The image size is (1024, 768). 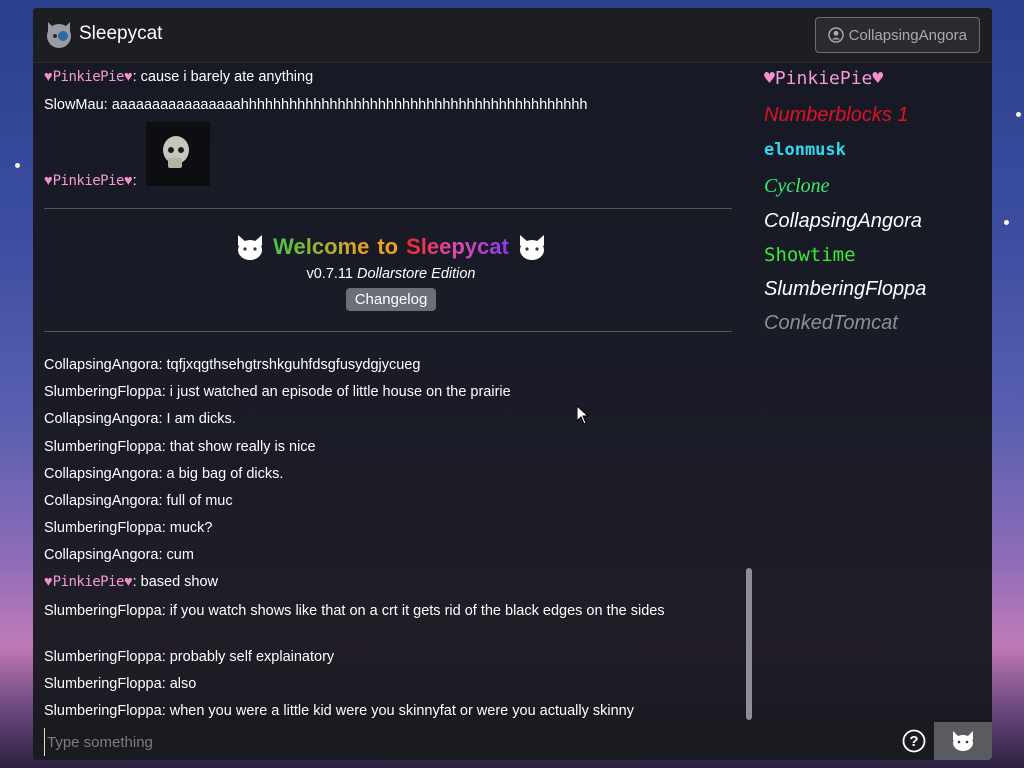 I want to click on shared-image-skull, so click(x=178, y=154).